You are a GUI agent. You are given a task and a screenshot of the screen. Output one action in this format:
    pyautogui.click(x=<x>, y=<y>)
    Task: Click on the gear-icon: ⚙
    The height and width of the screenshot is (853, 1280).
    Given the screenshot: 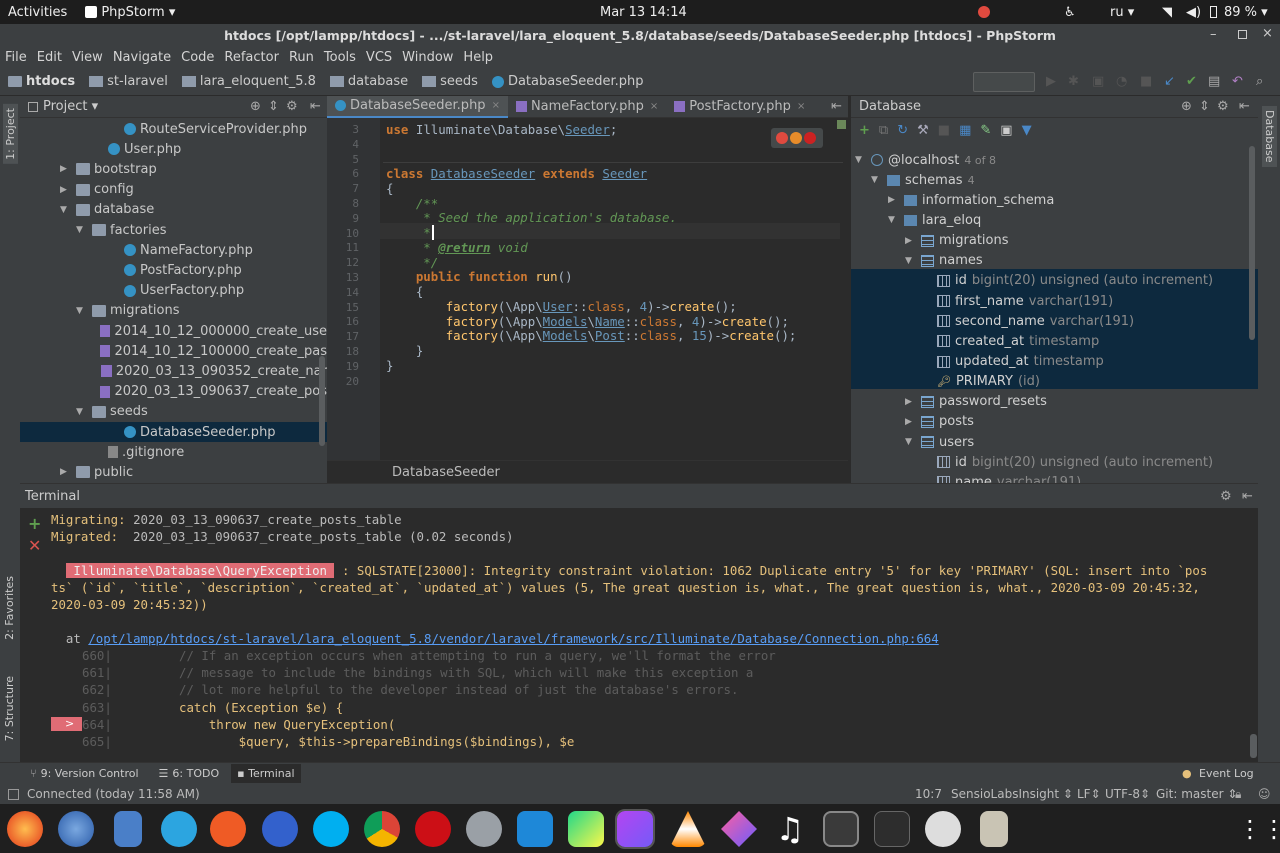 What is the action you would take?
    pyautogui.click(x=1223, y=106)
    